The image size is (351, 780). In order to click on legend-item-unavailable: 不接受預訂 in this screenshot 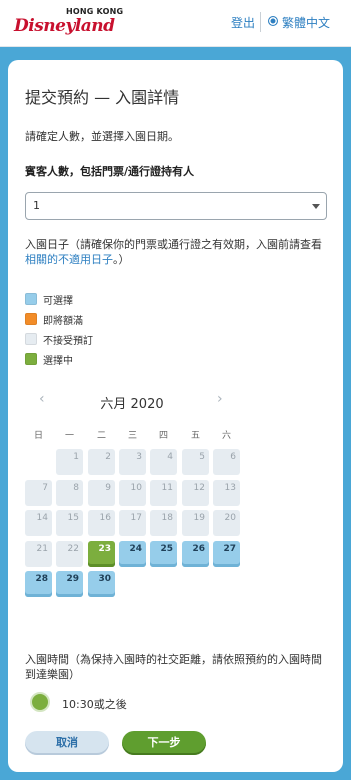, I will do `click(59, 342)`.